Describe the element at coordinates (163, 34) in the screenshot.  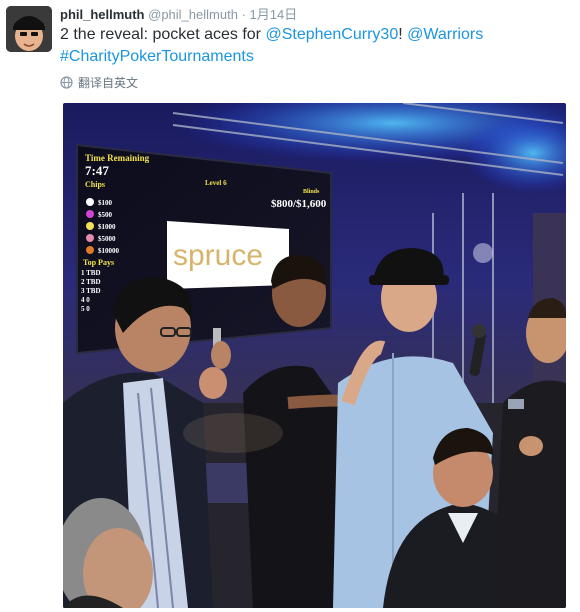
I see `tweet-text-plain: 2 the reveal: pocket aces for` at that location.